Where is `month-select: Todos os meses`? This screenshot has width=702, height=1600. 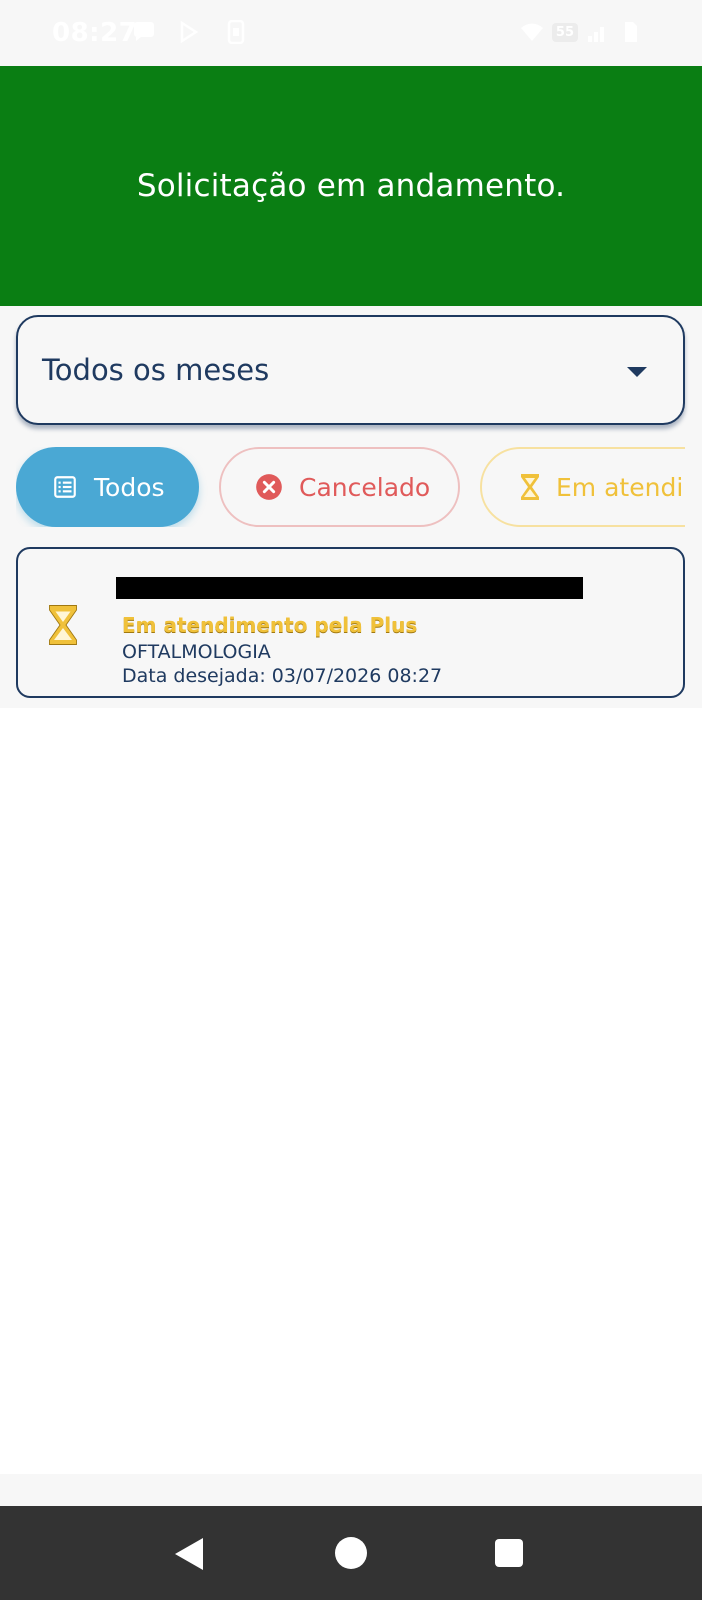 month-select: Todos os meses is located at coordinates (350, 370).